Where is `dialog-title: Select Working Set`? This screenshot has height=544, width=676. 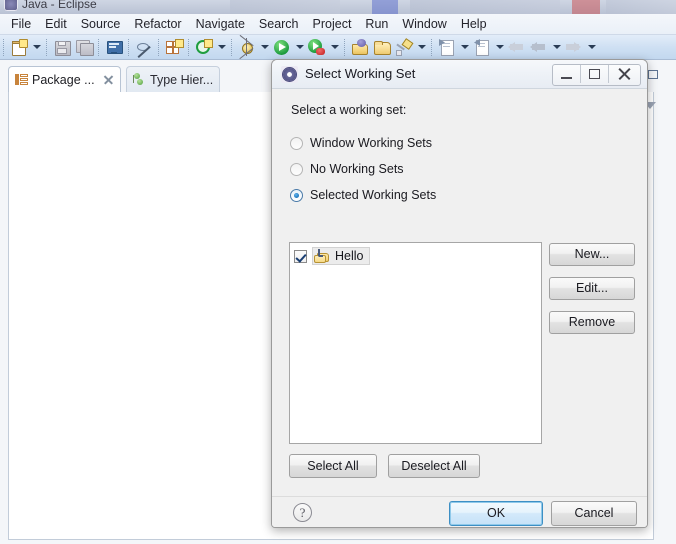
dialog-title: Select Working Set is located at coordinates (360, 73).